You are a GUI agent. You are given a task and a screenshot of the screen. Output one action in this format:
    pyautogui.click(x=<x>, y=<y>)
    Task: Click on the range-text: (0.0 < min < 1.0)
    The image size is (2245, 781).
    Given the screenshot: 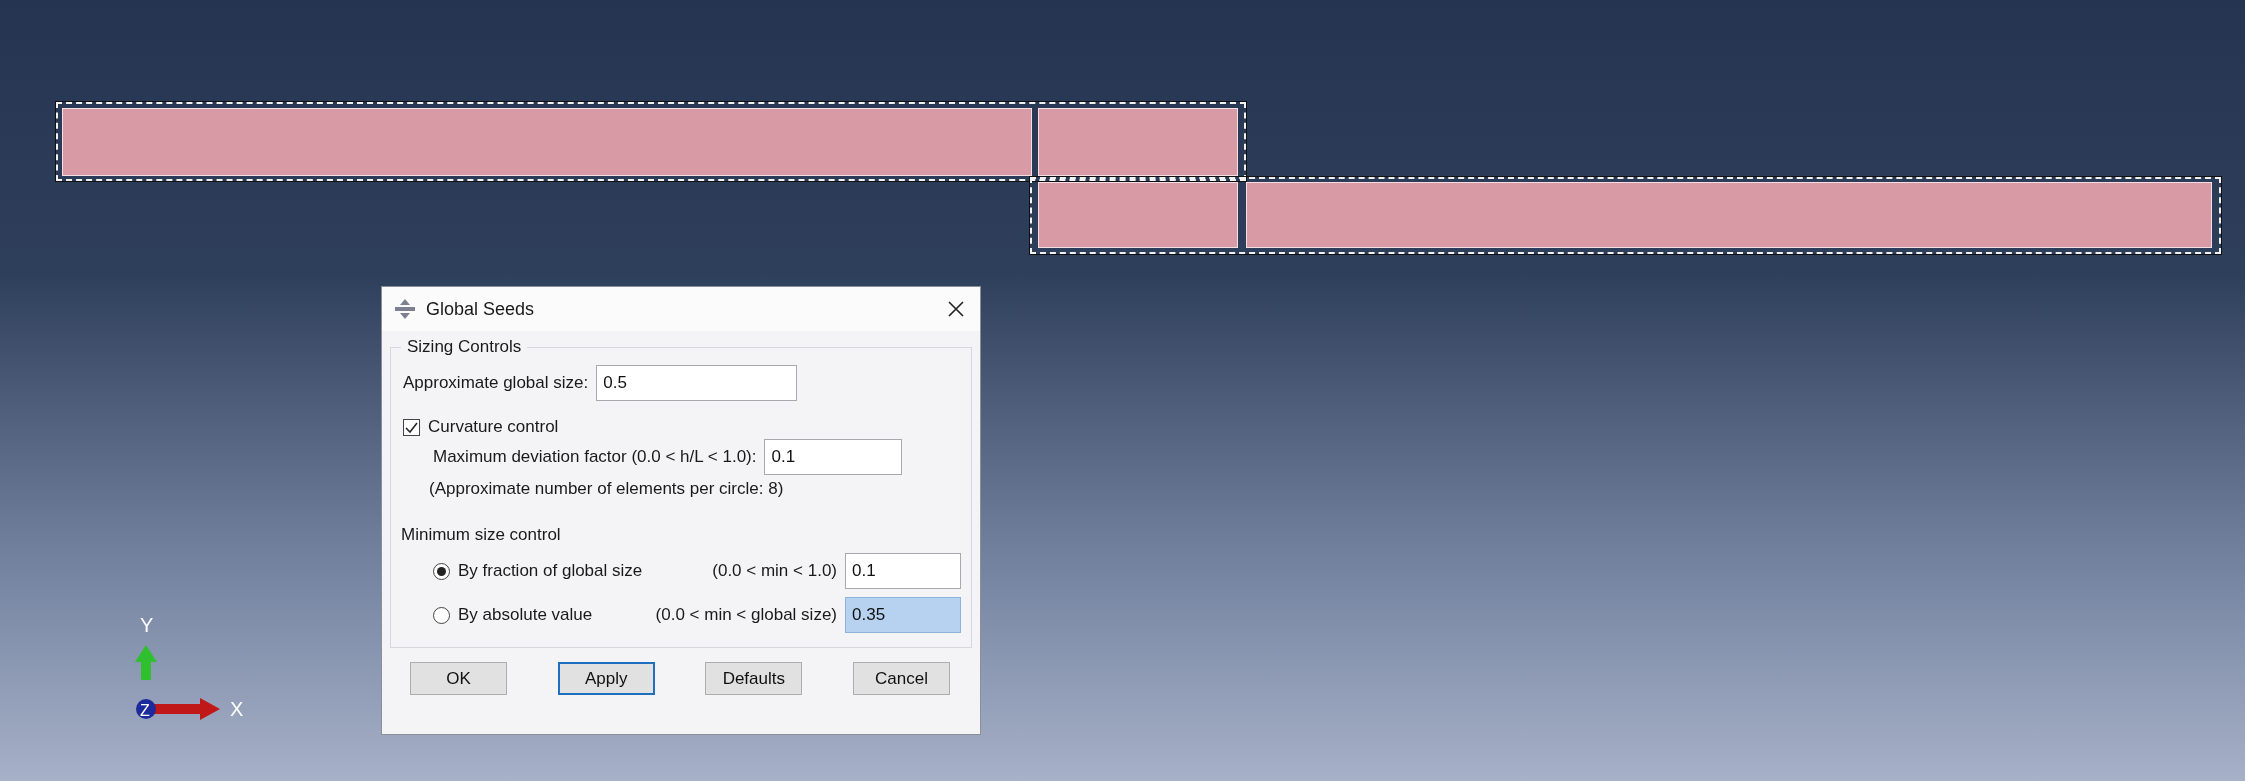 What is the action you would take?
    pyautogui.click(x=774, y=571)
    